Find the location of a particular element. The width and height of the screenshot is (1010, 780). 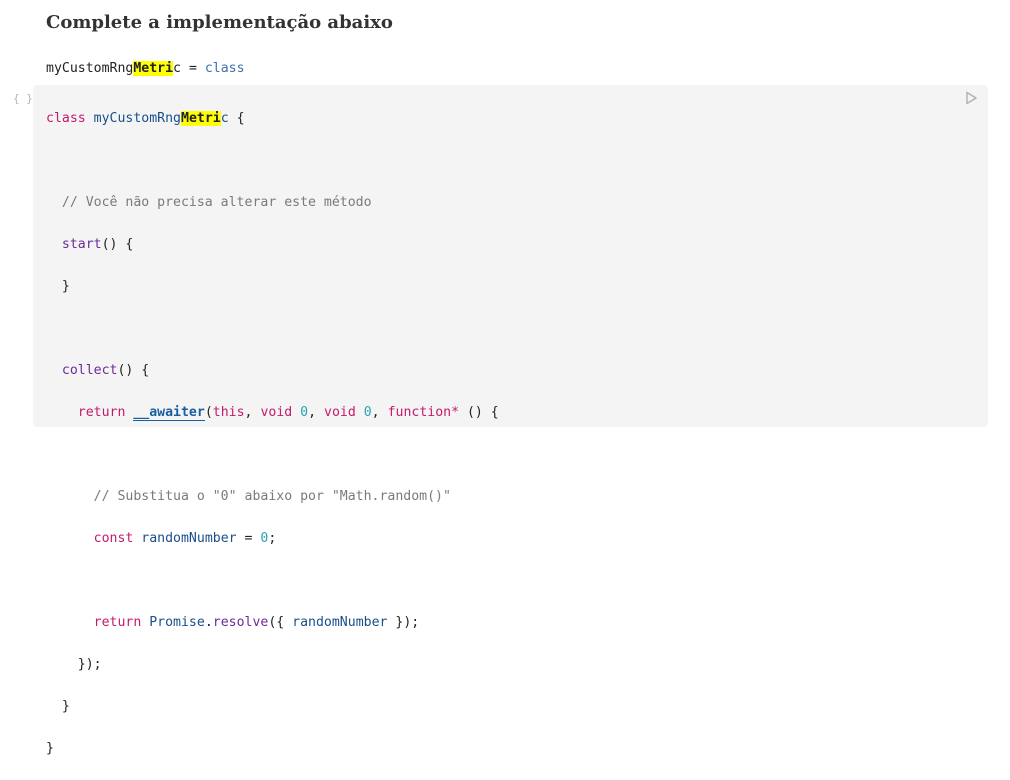

code-line-7: collect() { is located at coordinates (272, 370).